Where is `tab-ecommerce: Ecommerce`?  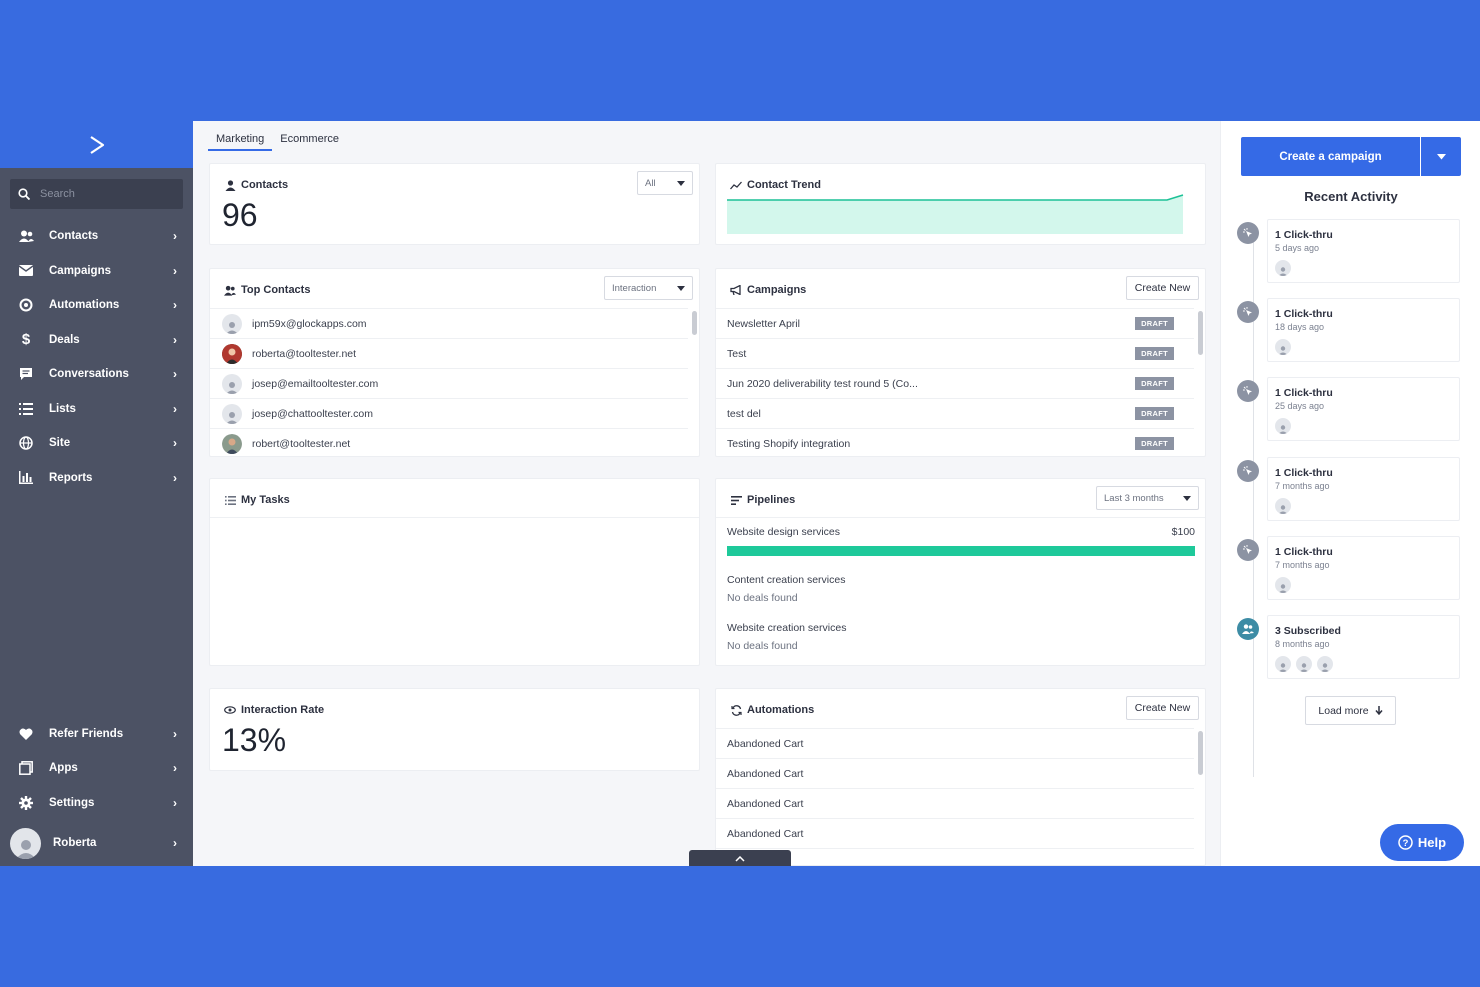
tab-ecommerce: Ecommerce is located at coordinates (309, 142).